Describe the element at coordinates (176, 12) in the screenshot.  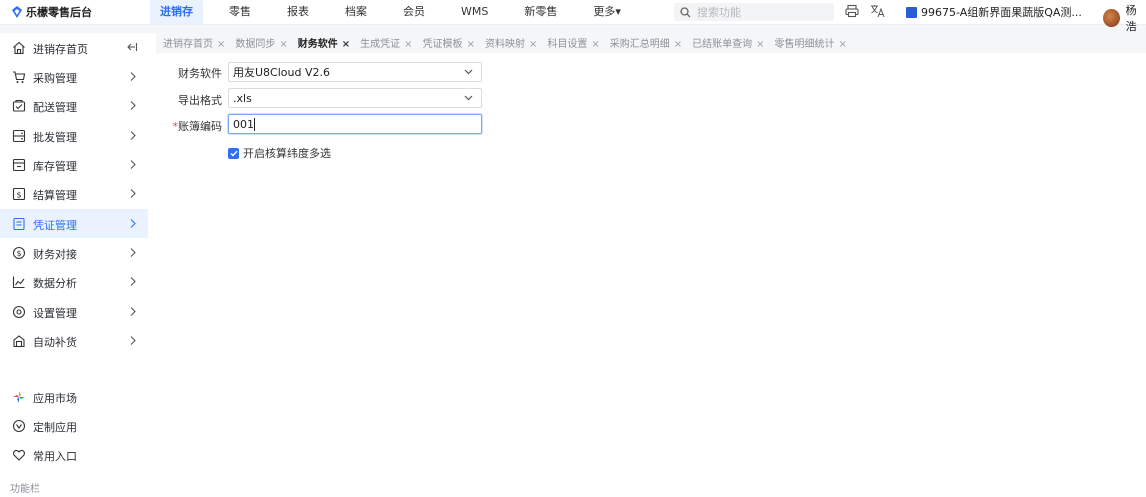
I see `nav-item-jinxiaocun: 进销存` at that location.